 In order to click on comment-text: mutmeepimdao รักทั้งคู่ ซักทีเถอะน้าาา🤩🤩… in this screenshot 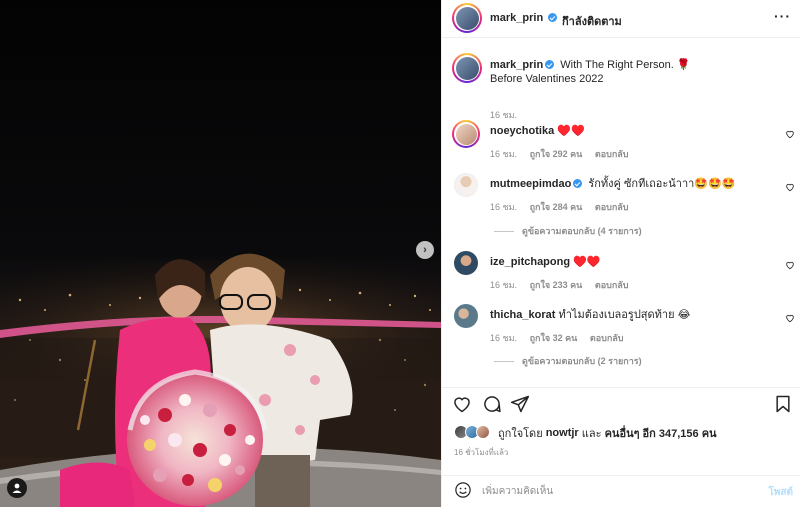, I will do `click(635, 184)`.